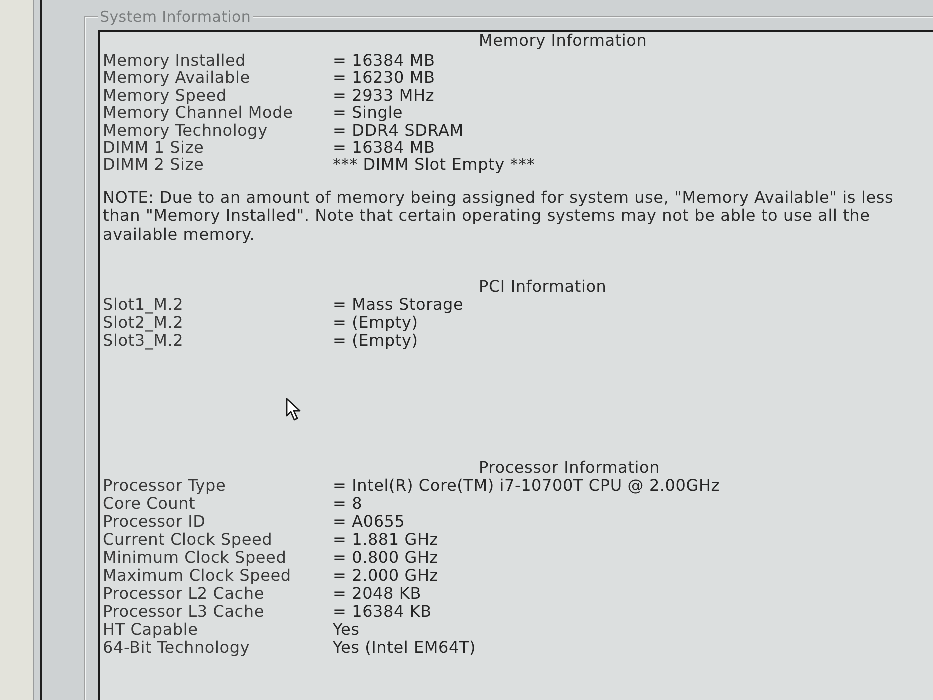 This screenshot has width=933, height=700. Describe the element at coordinates (154, 165) in the screenshot. I see `field-label: DIMM 2 Size` at that location.